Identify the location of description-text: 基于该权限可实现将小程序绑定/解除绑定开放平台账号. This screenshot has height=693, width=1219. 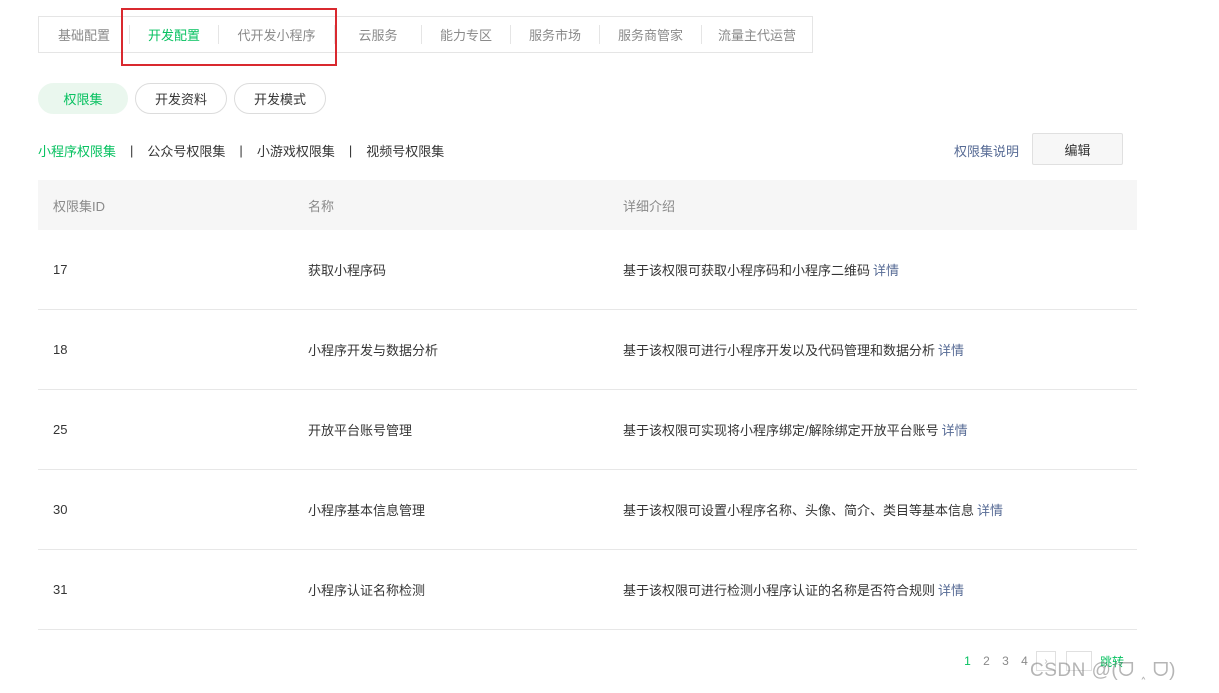
(781, 430).